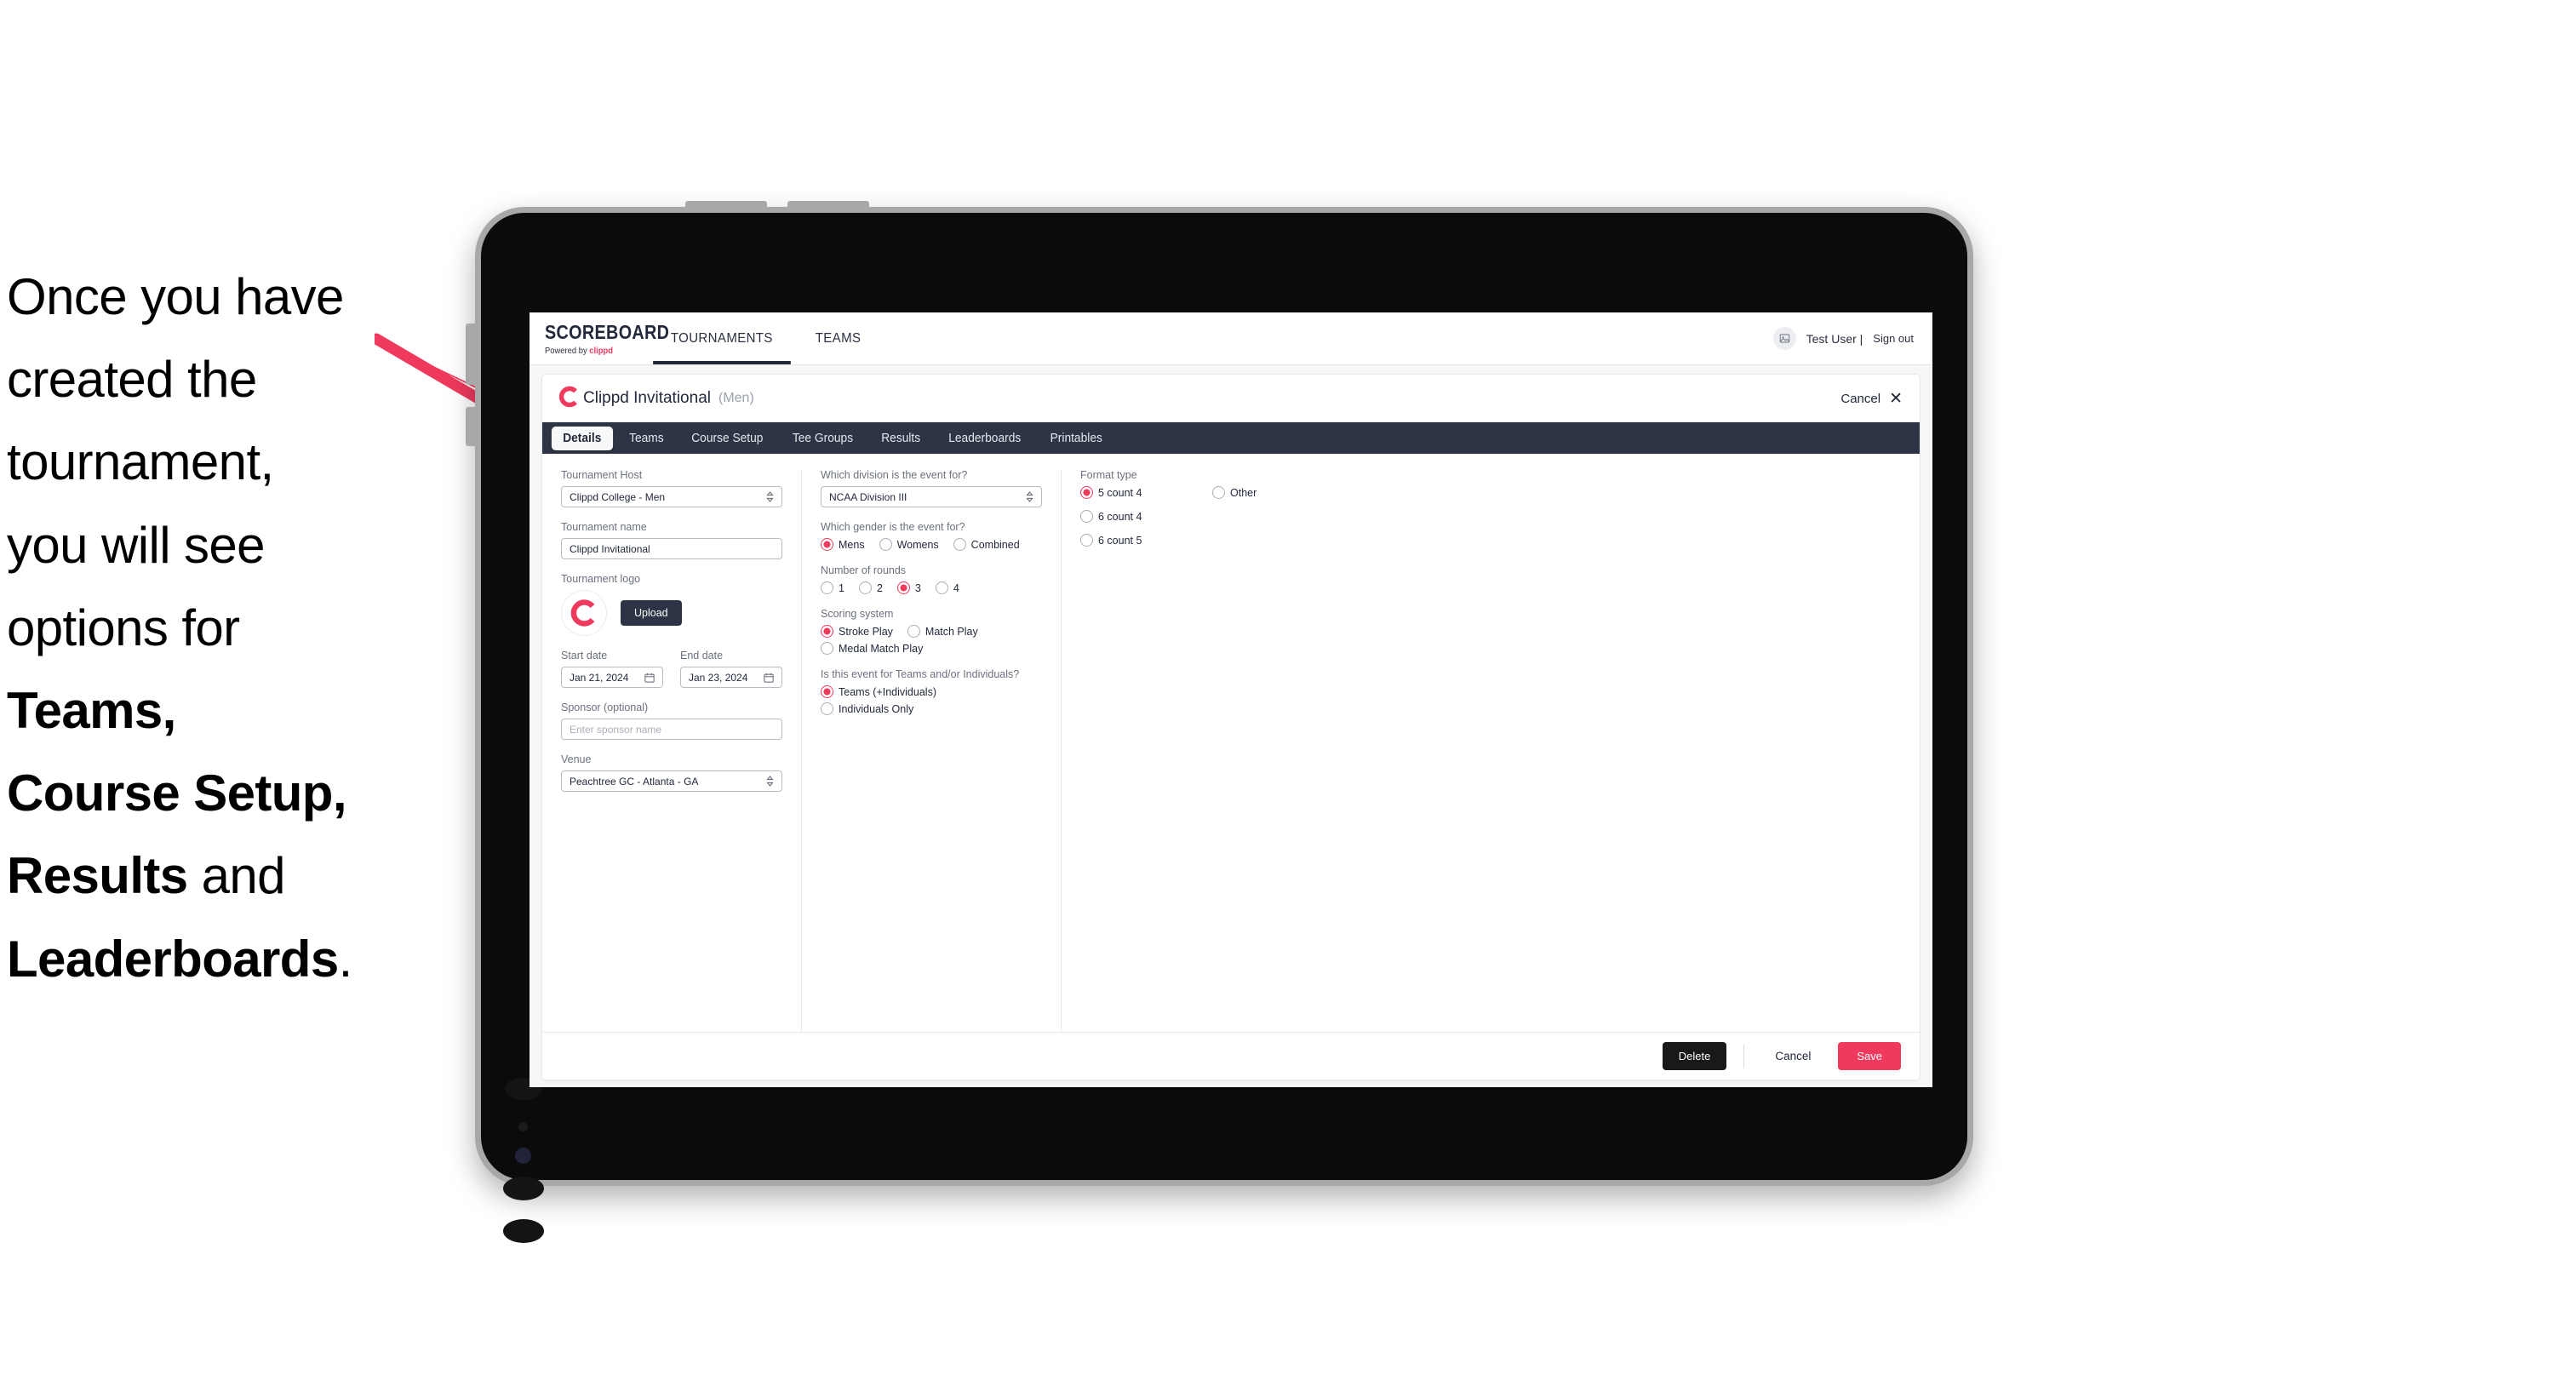  Describe the element at coordinates (932, 497) in the screenshot. I see `division-select: NCAA Division III` at that location.